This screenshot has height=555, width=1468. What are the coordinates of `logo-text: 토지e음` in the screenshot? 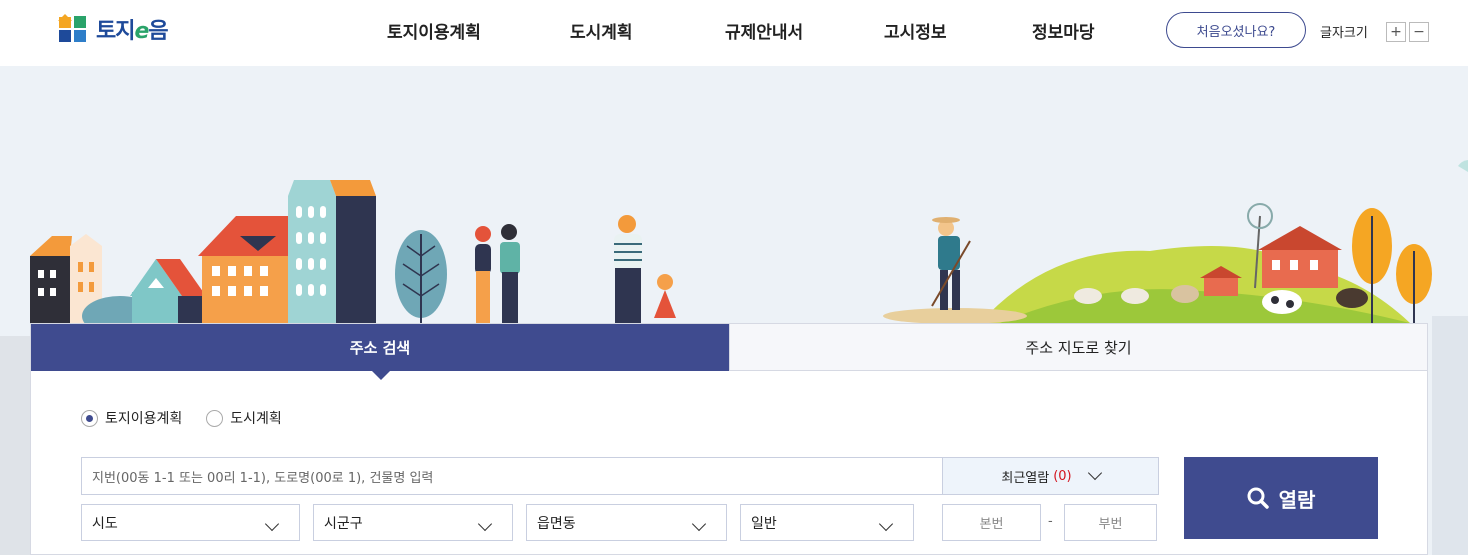 It's located at (132, 31).